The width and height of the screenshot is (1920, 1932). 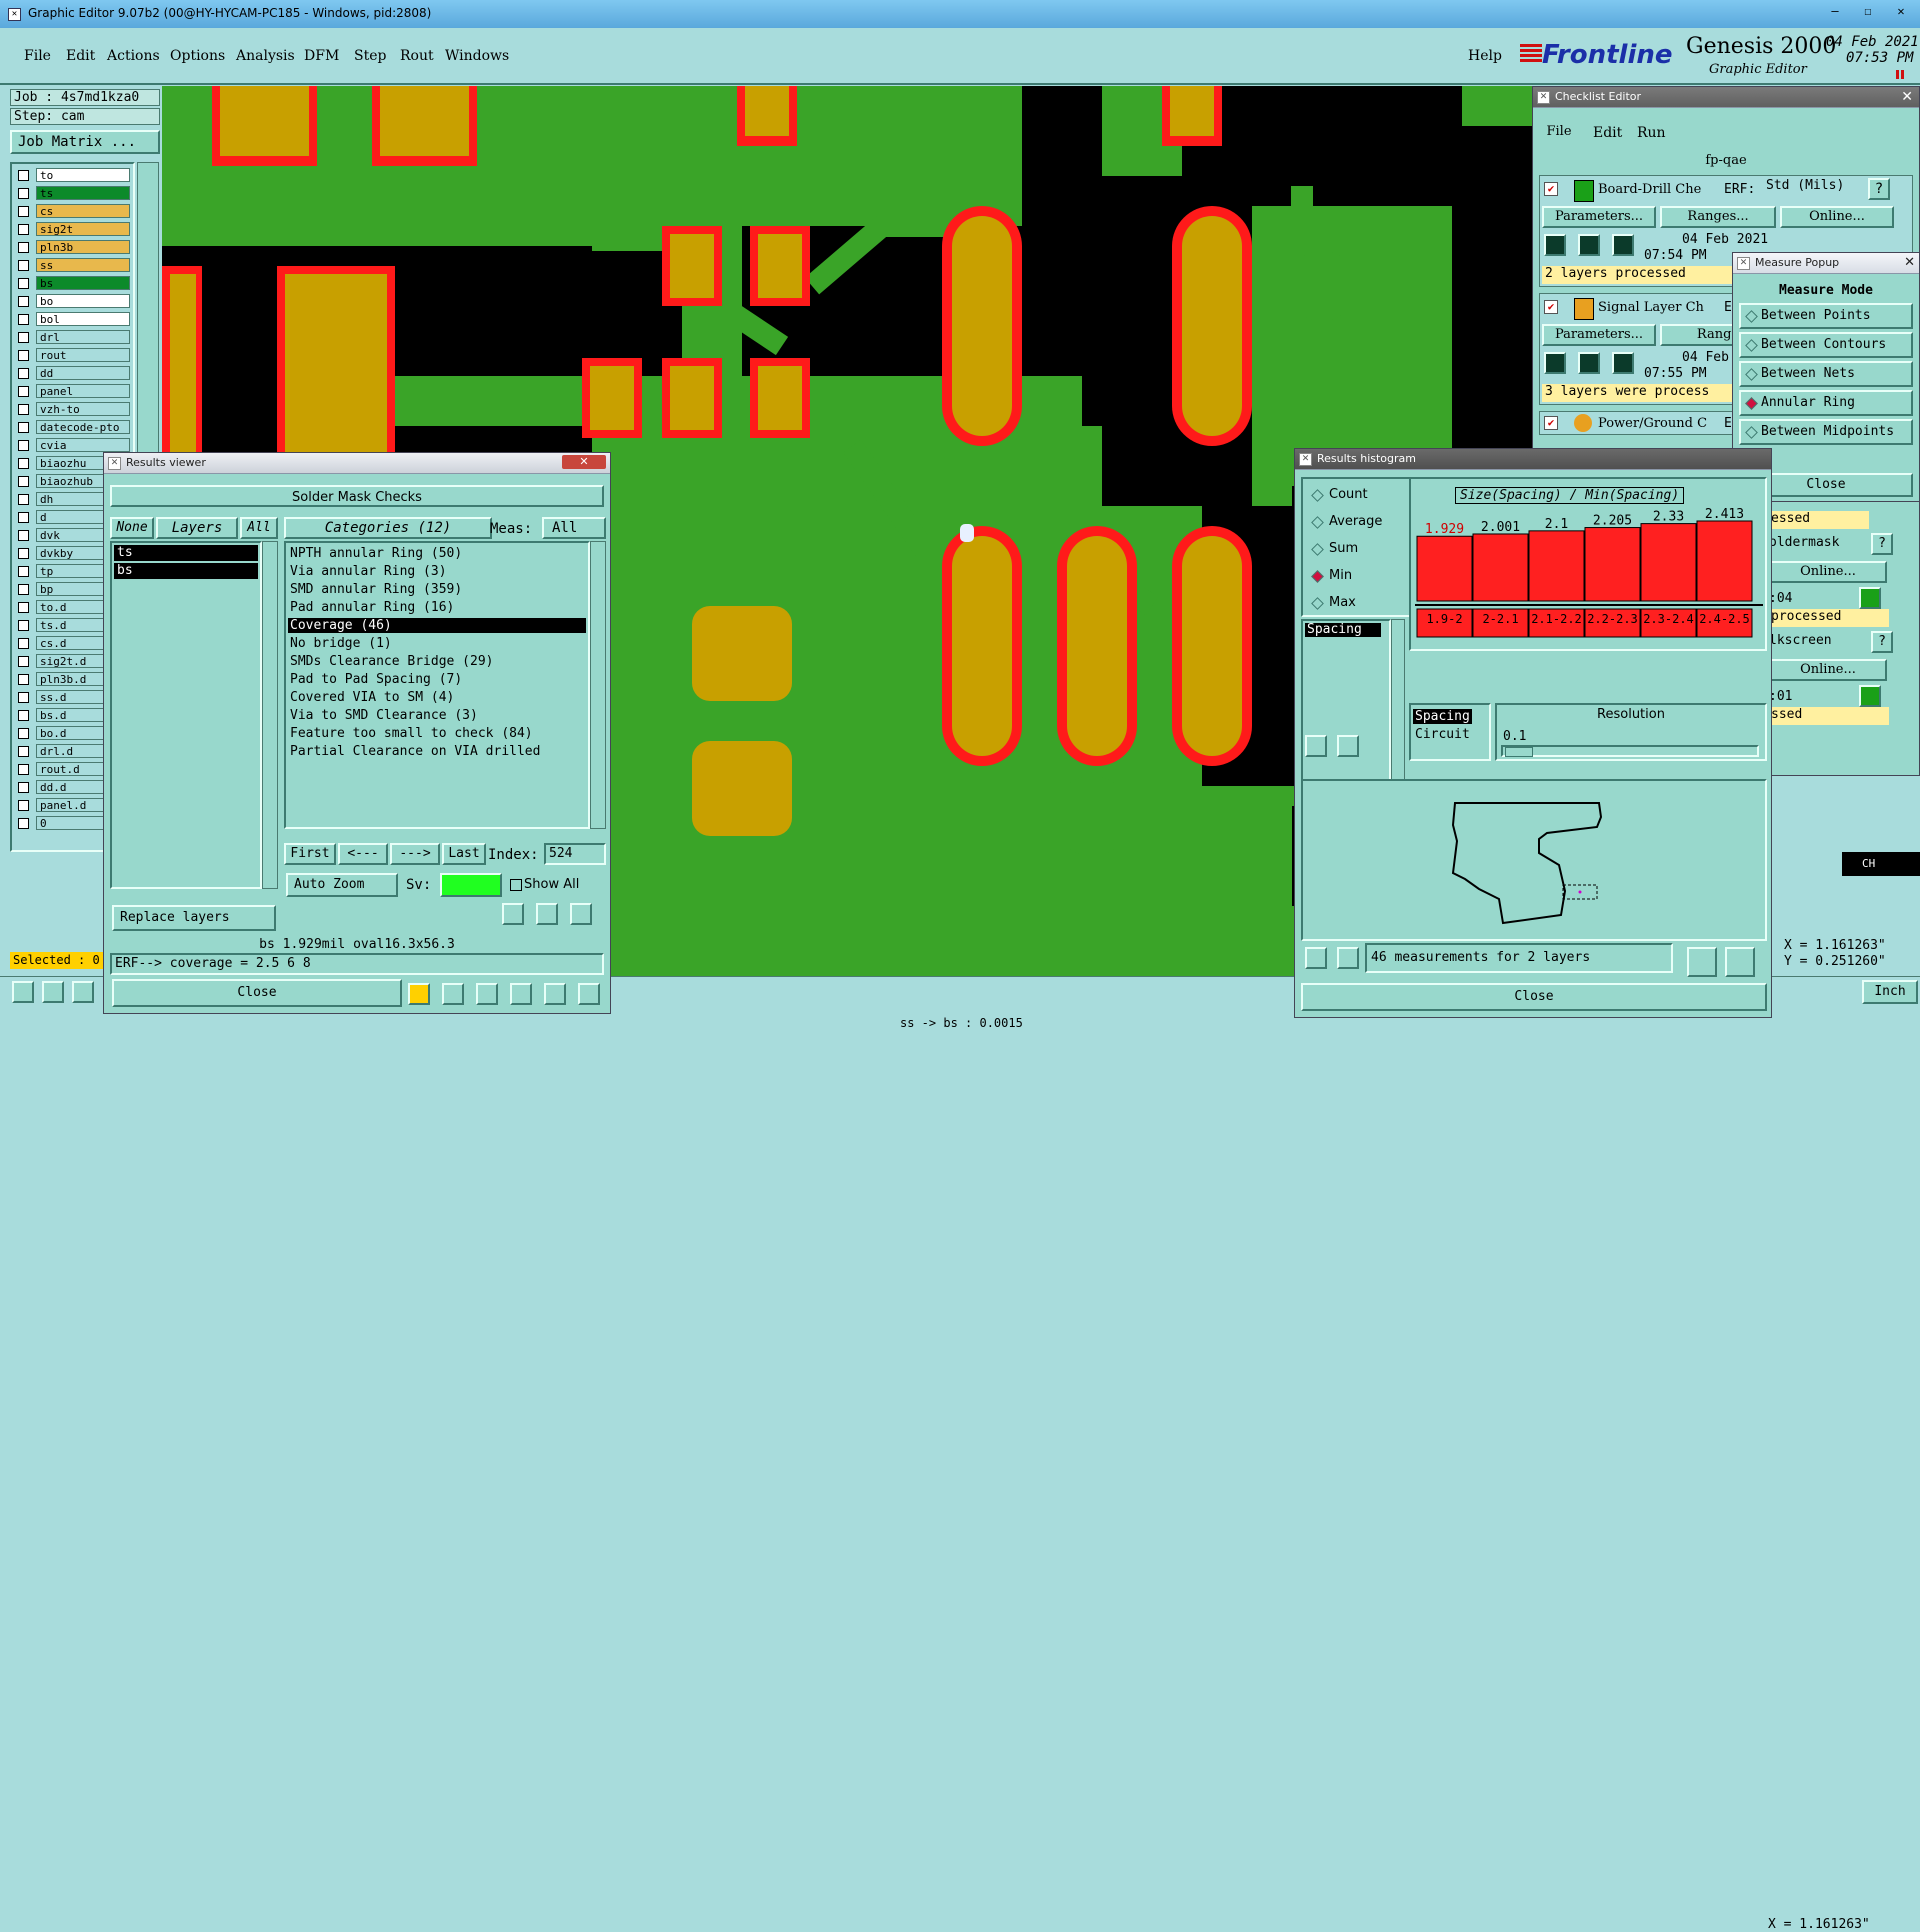 I want to click on histogram-close-button: Close, so click(x=1534, y=997).